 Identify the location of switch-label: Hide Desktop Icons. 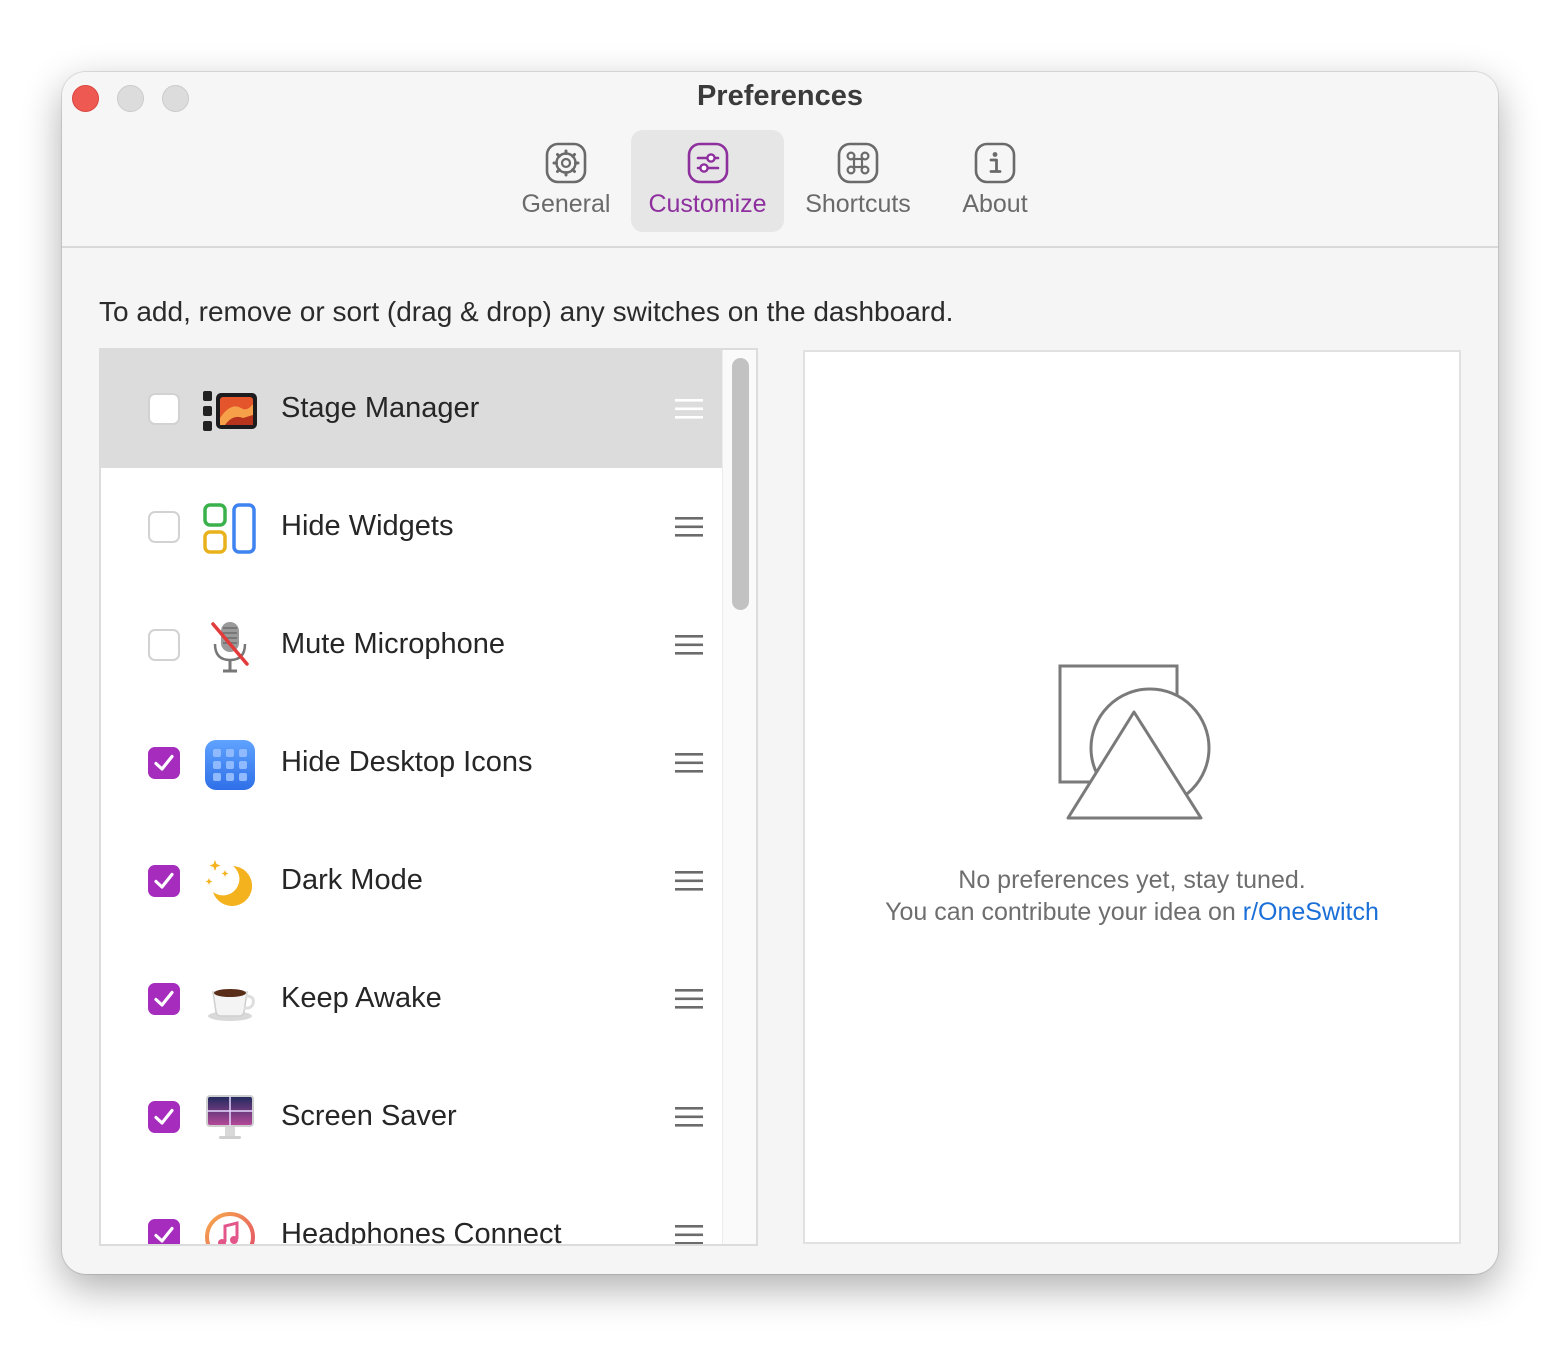
(407, 762).